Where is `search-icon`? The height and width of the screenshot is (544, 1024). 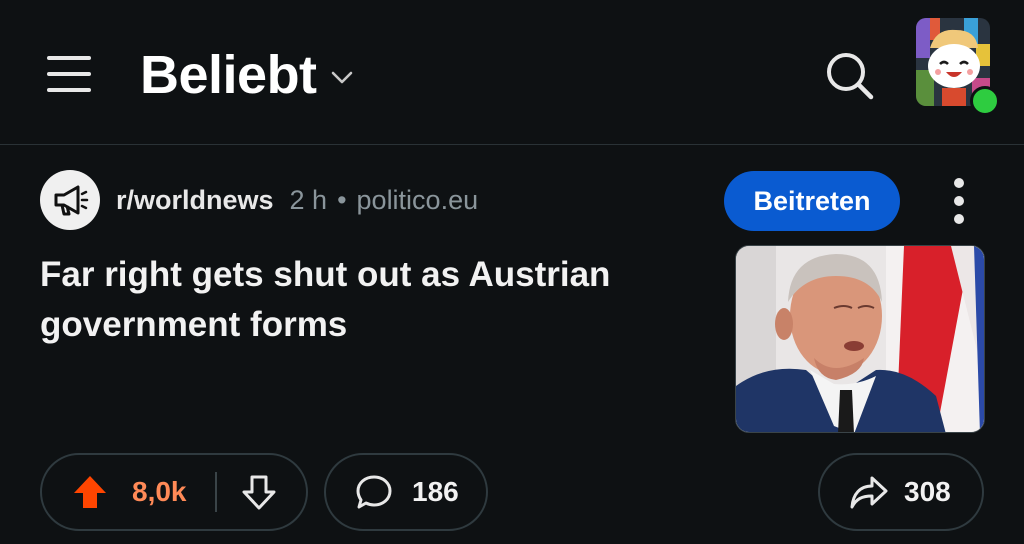
search-icon is located at coordinates (850, 76).